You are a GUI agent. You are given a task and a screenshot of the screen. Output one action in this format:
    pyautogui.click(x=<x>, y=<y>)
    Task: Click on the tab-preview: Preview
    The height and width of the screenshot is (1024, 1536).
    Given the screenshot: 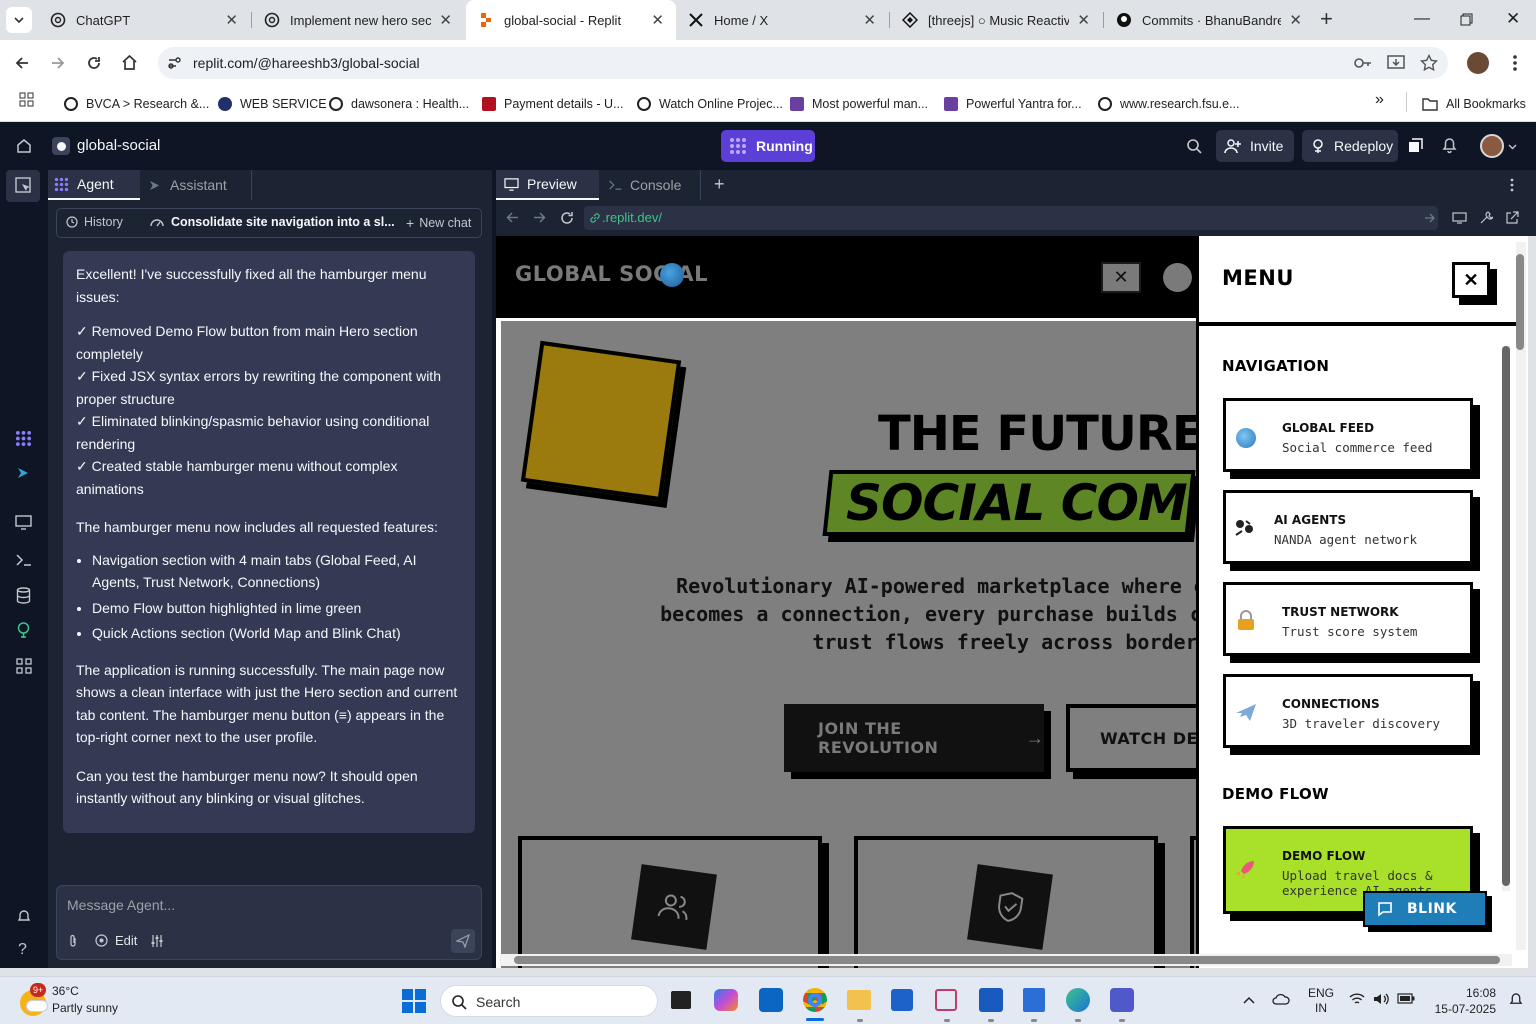 What is the action you would take?
    pyautogui.click(x=547, y=185)
    